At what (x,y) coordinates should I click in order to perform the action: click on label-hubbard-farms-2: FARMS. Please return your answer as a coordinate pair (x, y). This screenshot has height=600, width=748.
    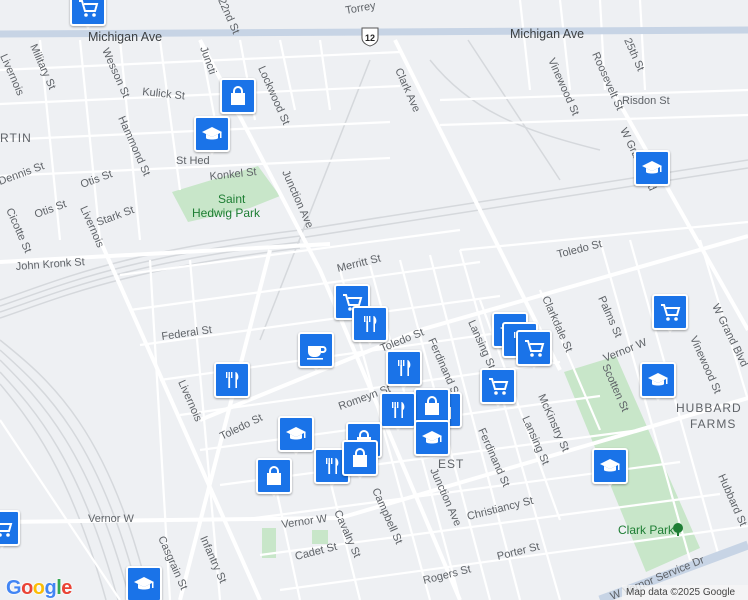
    Looking at the image, I should click on (713, 424).